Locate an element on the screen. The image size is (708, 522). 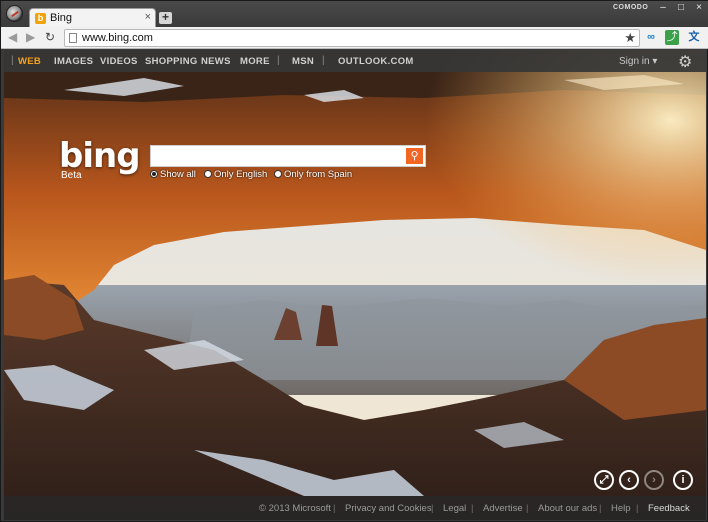
bookmark-star-icon: ★ is located at coordinates (630, 38).